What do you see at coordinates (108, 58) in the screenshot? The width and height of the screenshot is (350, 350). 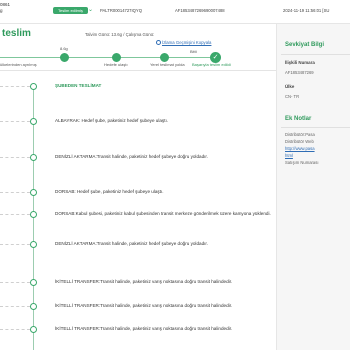 I see `progress-track` at bounding box center [108, 58].